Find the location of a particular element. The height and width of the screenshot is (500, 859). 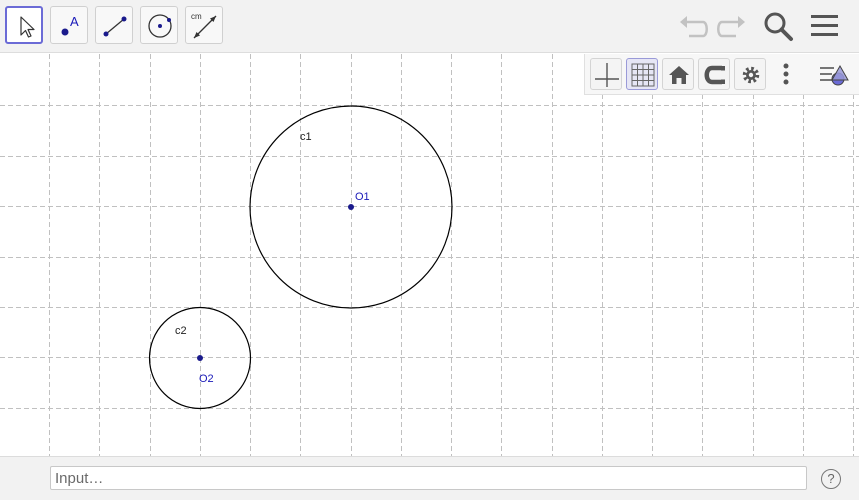

menu-icon is located at coordinates (824, 25).